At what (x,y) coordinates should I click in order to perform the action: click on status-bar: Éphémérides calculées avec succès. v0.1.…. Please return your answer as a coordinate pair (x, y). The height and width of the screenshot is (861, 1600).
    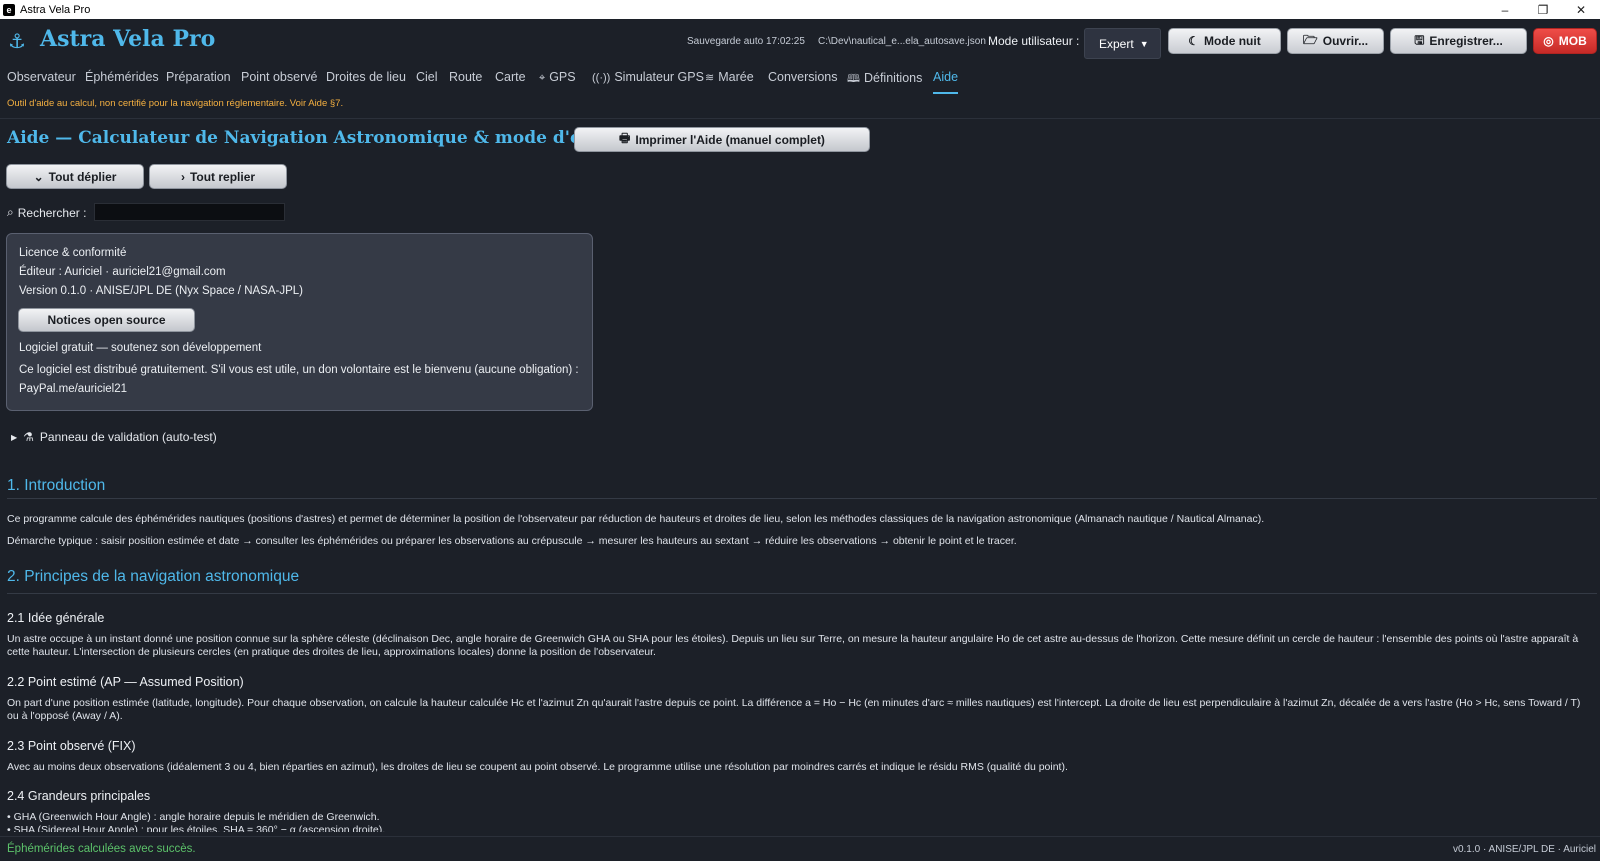
    Looking at the image, I should click on (800, 848).